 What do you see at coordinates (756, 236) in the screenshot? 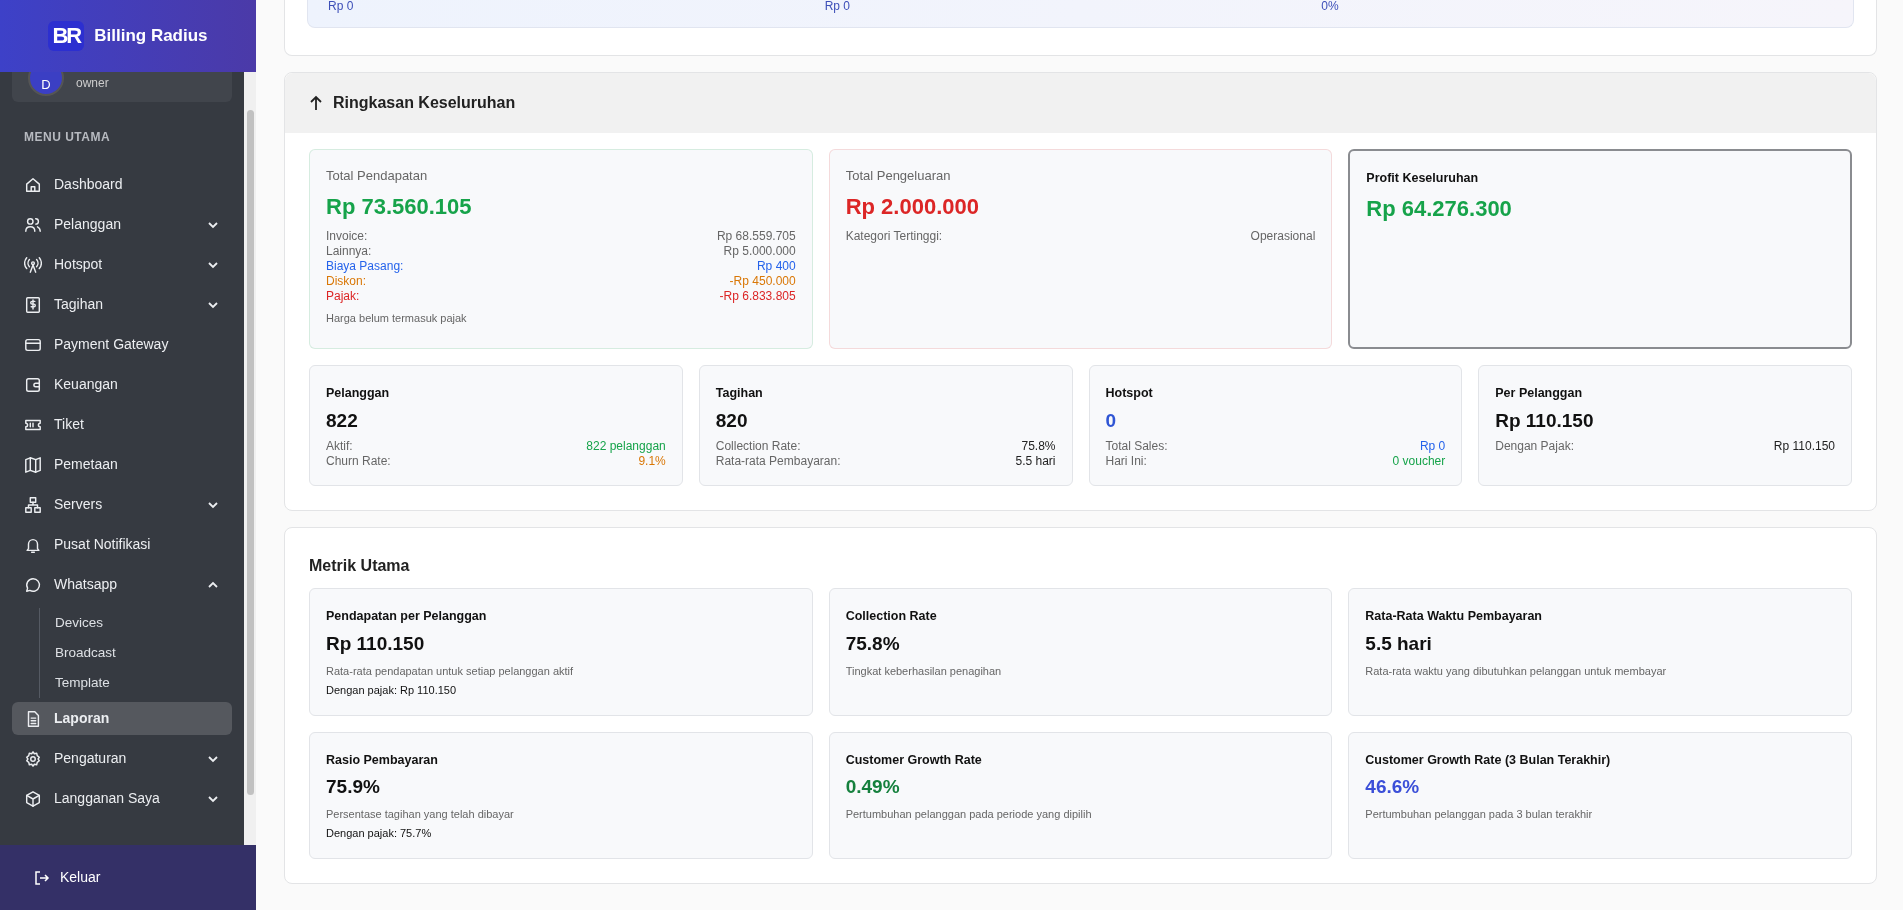
I see `row-value: Rp 68.559.705` at bounding box center [756, 236].